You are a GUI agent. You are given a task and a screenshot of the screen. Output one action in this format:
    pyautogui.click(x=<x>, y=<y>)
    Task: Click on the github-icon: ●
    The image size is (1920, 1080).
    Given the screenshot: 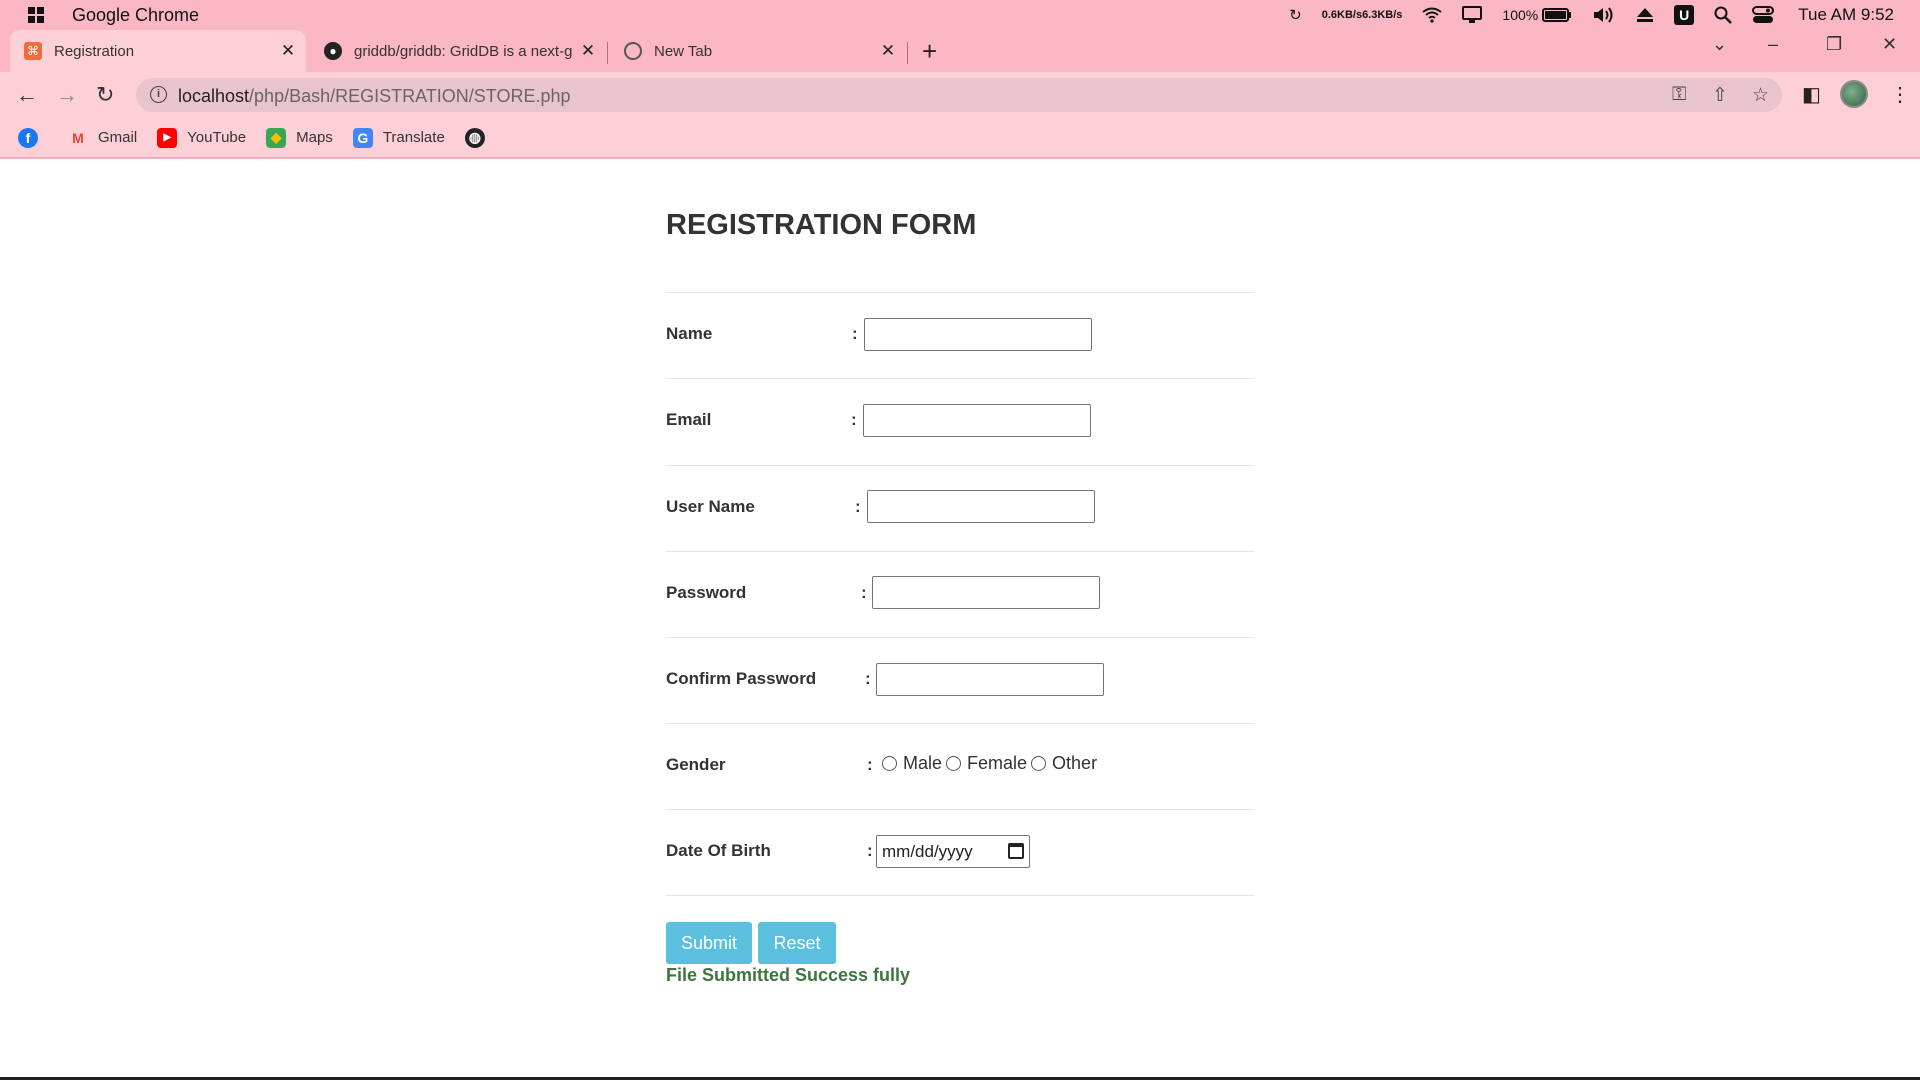 What is the action you would take?
    pyautogui.click(x=333, y=51)
    